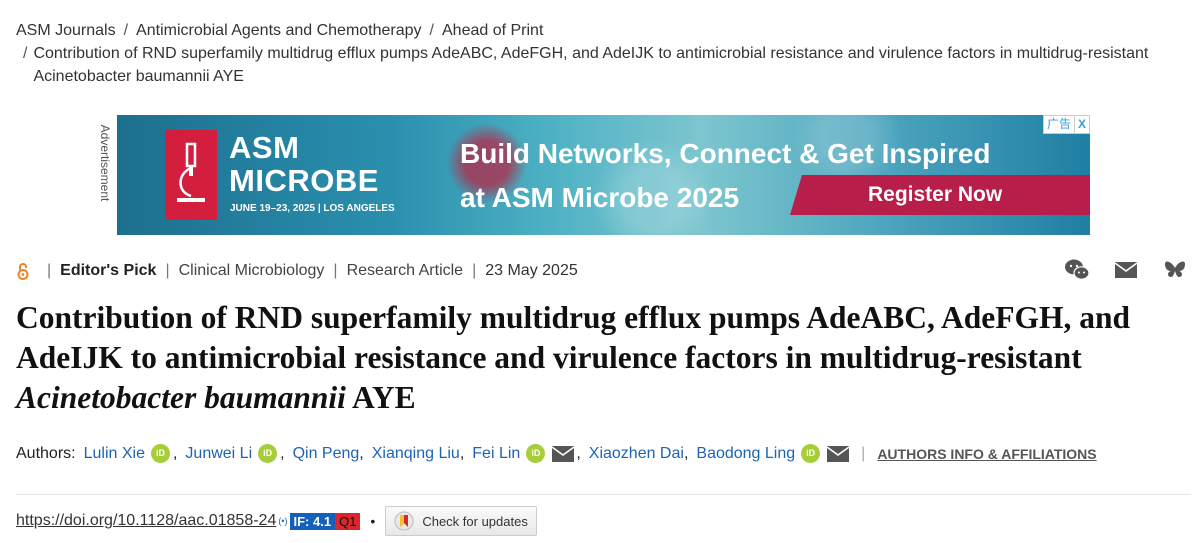 The image size is (1202, 543). Describe the element at coordinates (279, 30) in the screenshot. I see `breadcrumb-journal: Antimicrobial Agents and Chemotherapy` at that location.